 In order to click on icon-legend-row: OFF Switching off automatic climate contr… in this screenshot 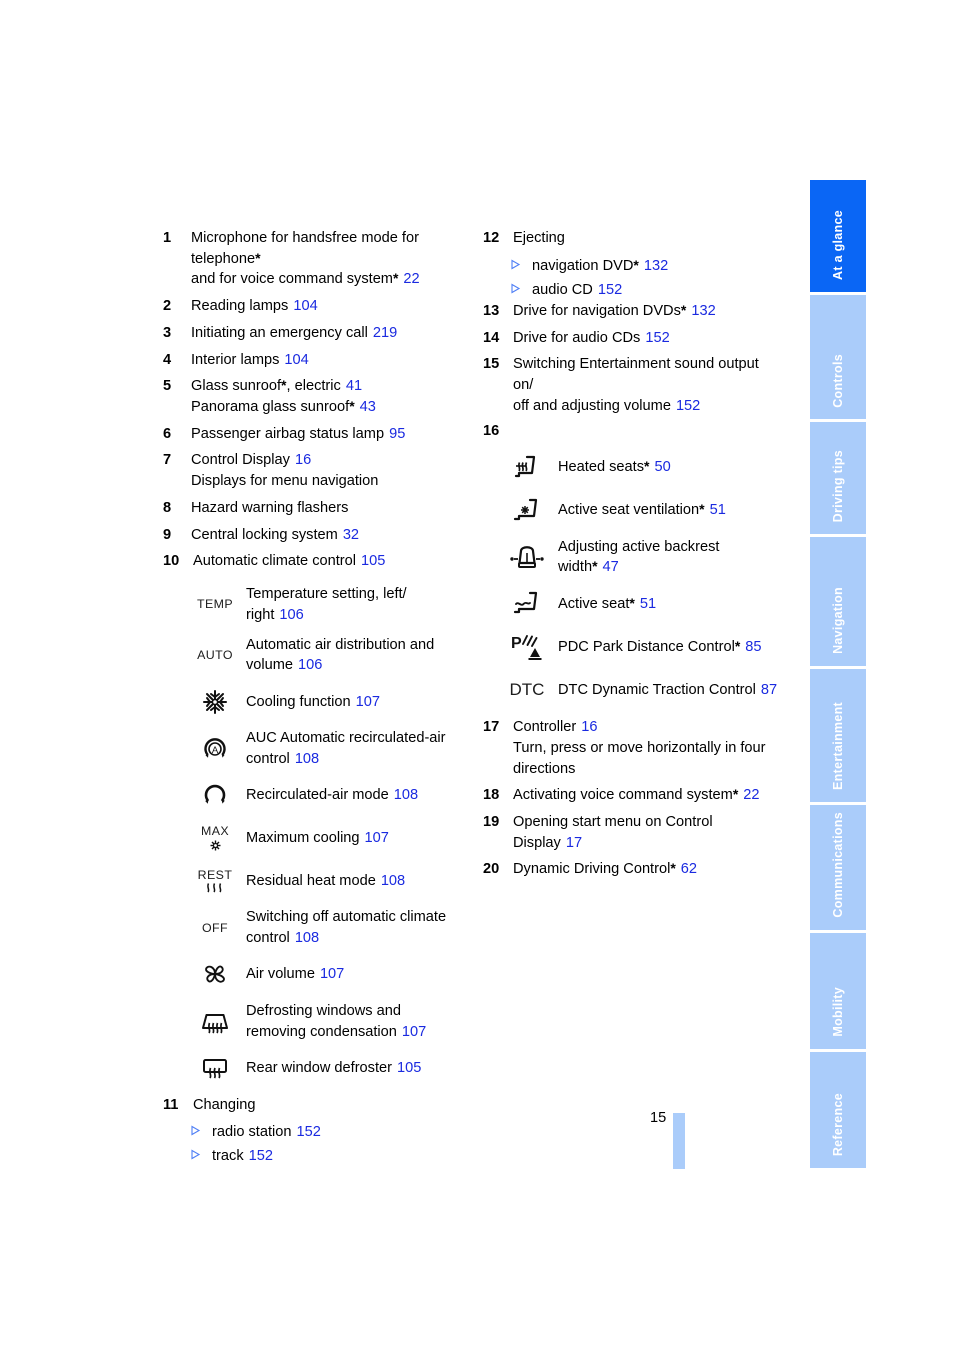, I will do `click(326, 927)`.